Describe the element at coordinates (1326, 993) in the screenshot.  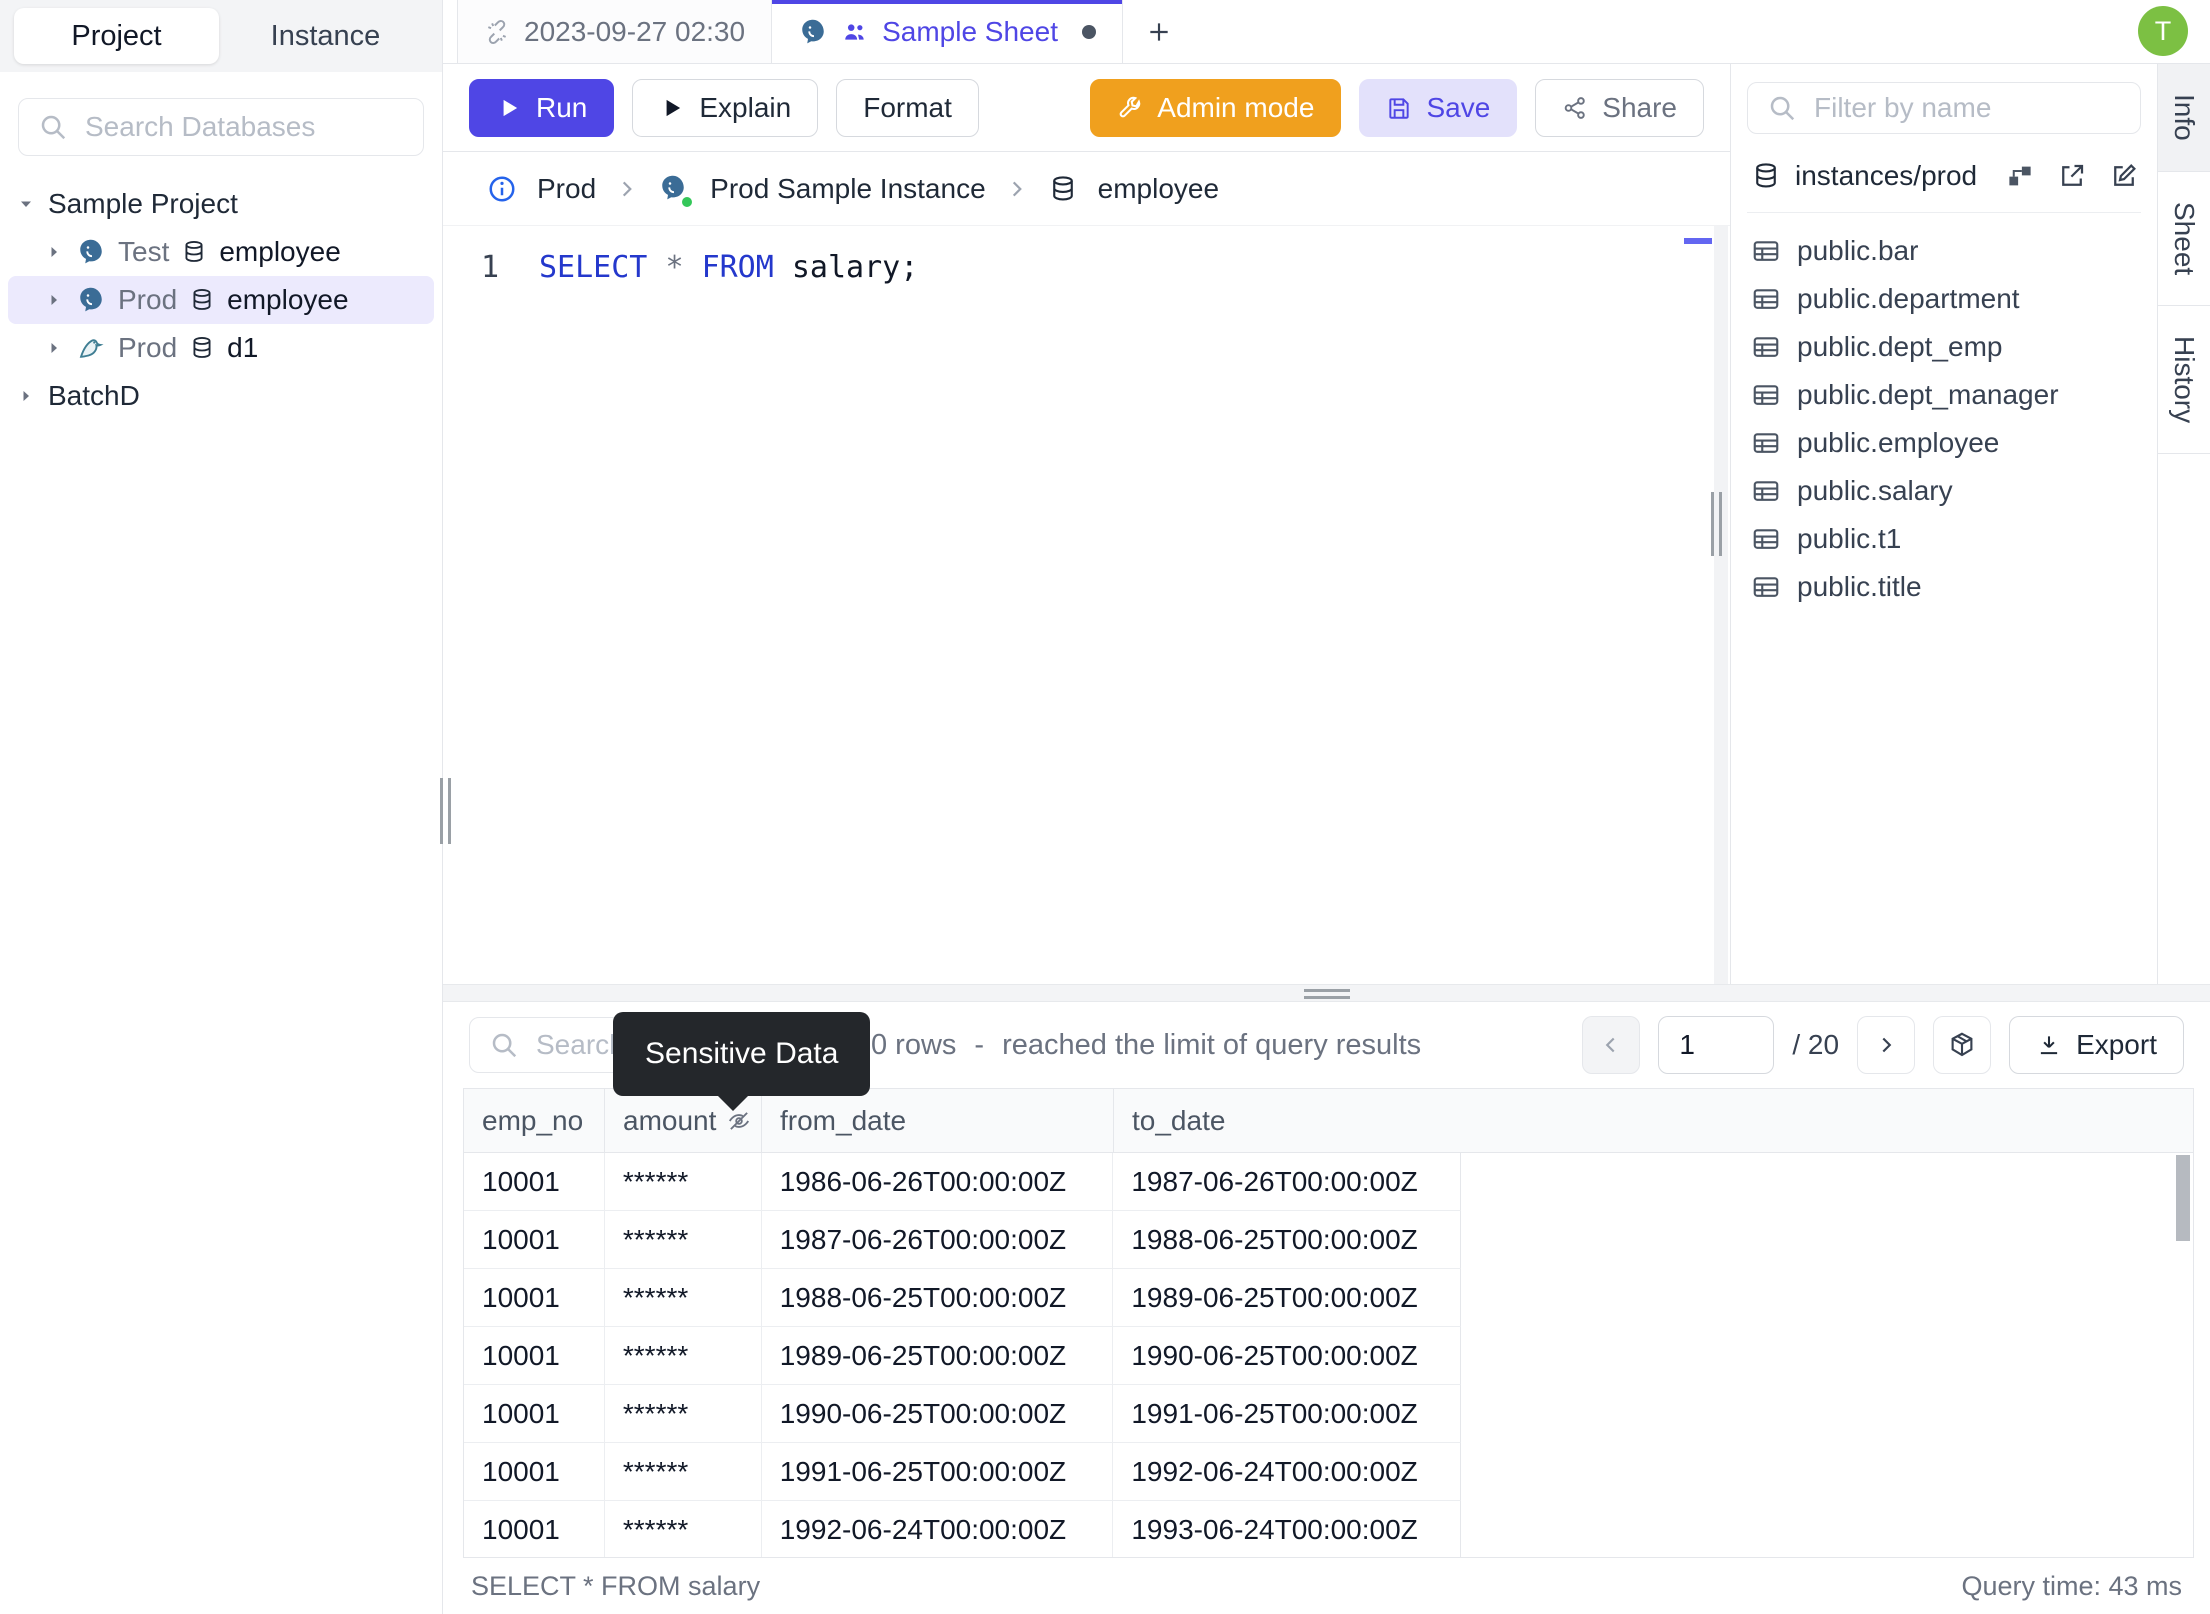
I see `results-resize-handle` at that location.